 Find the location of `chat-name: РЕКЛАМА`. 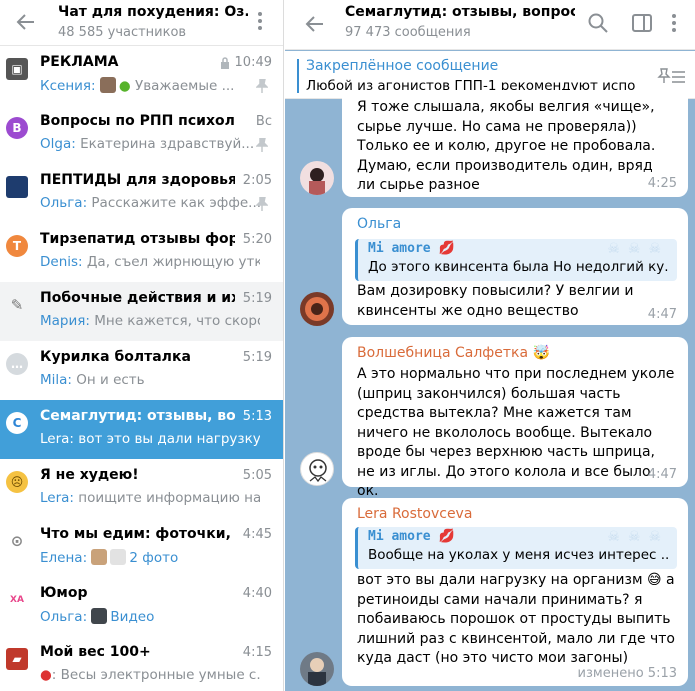

chat-name: РЕКЛАМА is located at coordinates (79, 62).